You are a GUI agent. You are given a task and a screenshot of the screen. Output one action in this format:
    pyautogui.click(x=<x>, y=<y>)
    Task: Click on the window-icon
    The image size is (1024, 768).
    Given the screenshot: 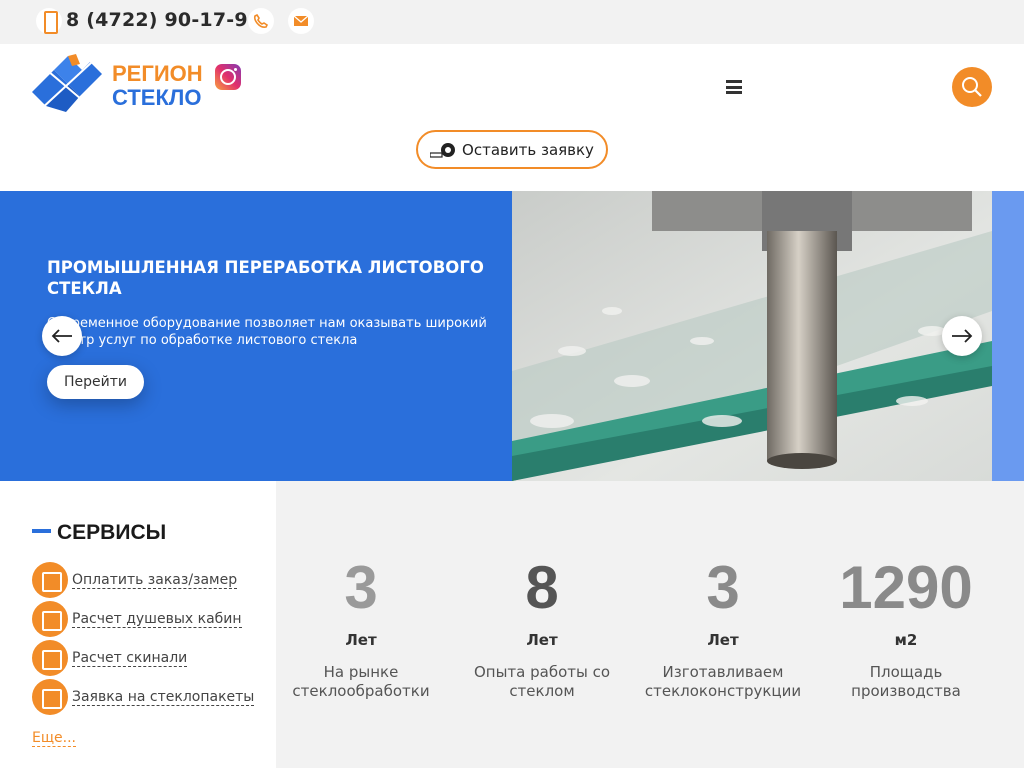 What is the action you would take?
    pyautogui.click(x=50, y=697)
    